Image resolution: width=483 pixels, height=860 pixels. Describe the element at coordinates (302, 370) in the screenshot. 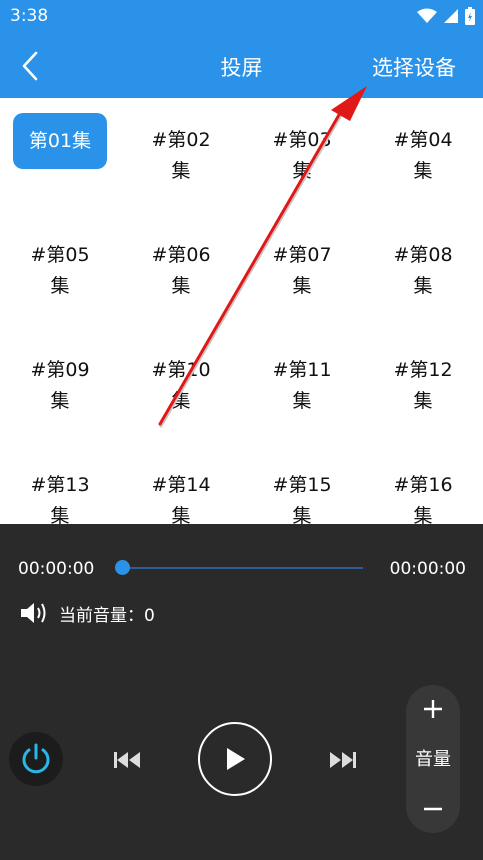

I see `episode-label-line1: #第11` at that location.